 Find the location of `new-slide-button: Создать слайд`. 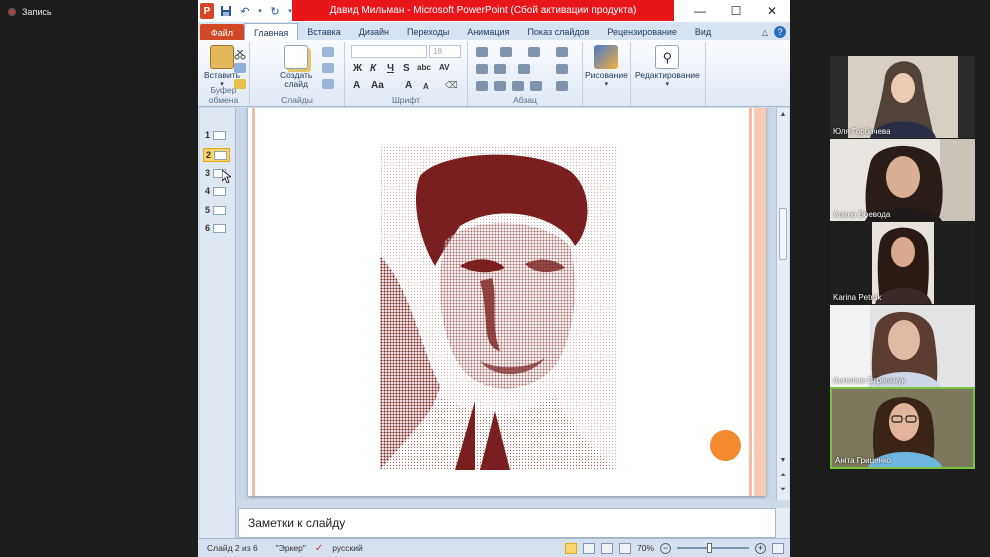

new-slide-button: Создать слайд is located at coordinates (296, 67).